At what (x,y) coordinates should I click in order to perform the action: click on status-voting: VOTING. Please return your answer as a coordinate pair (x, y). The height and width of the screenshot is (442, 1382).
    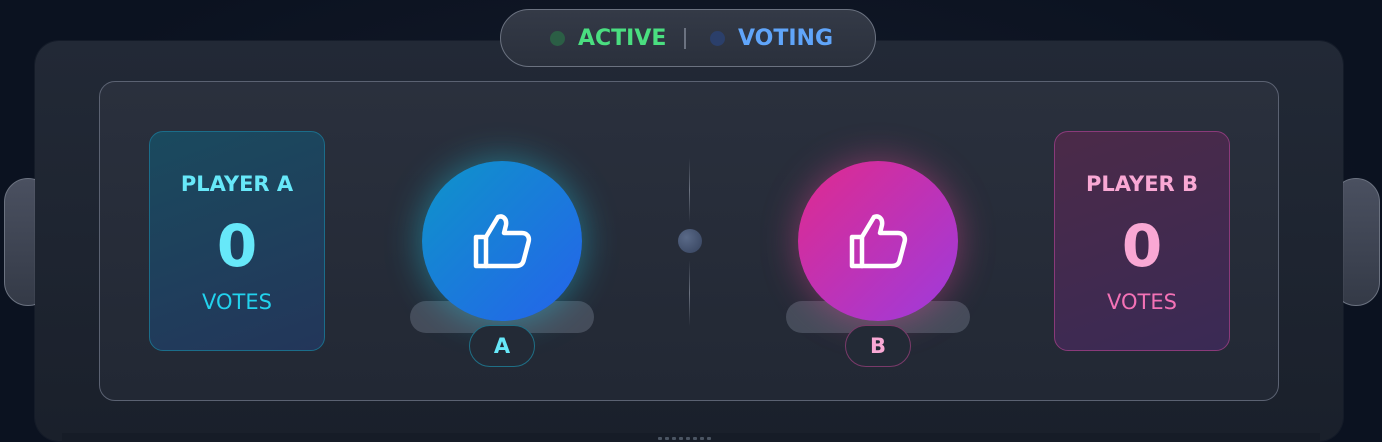
    Looking at the image, I should click on (771, 38).